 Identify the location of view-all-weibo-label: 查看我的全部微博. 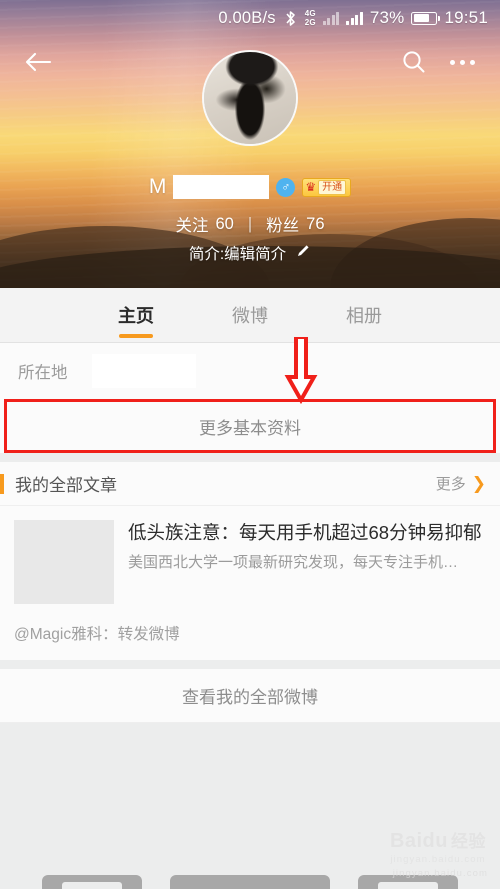
(250, 697).